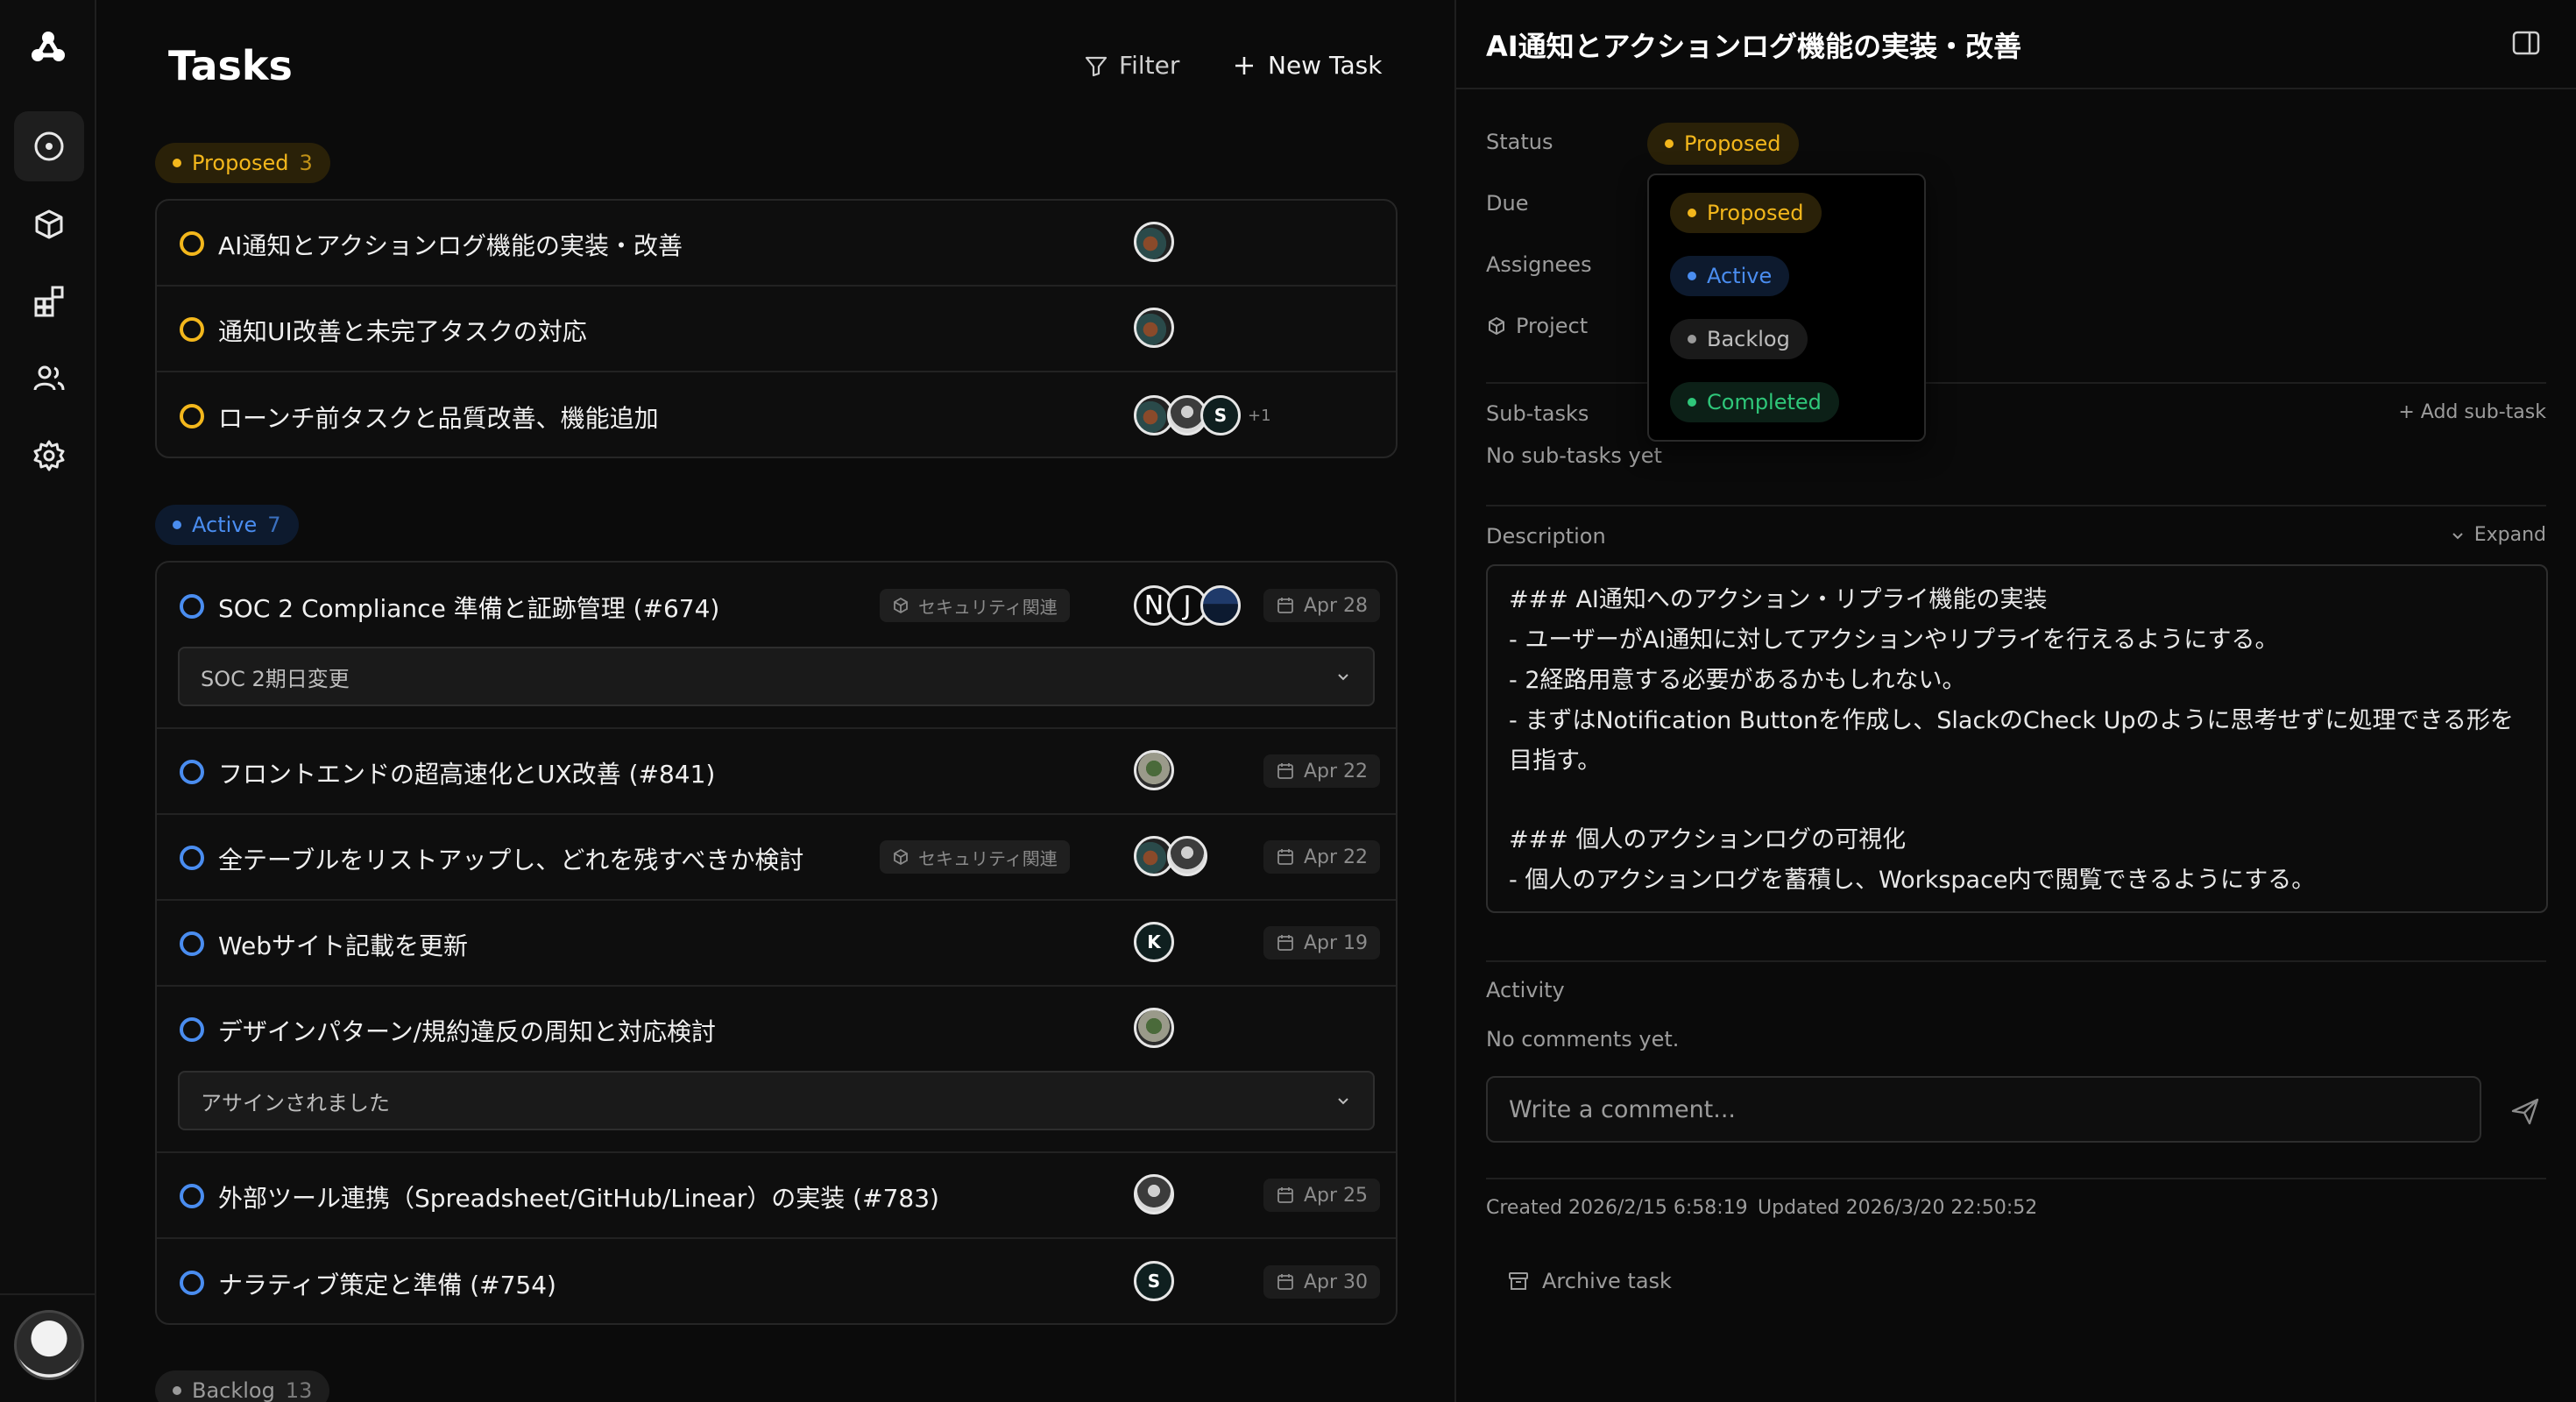  I want to click on status-option-proposed: Proposed, so click(1746, 213).